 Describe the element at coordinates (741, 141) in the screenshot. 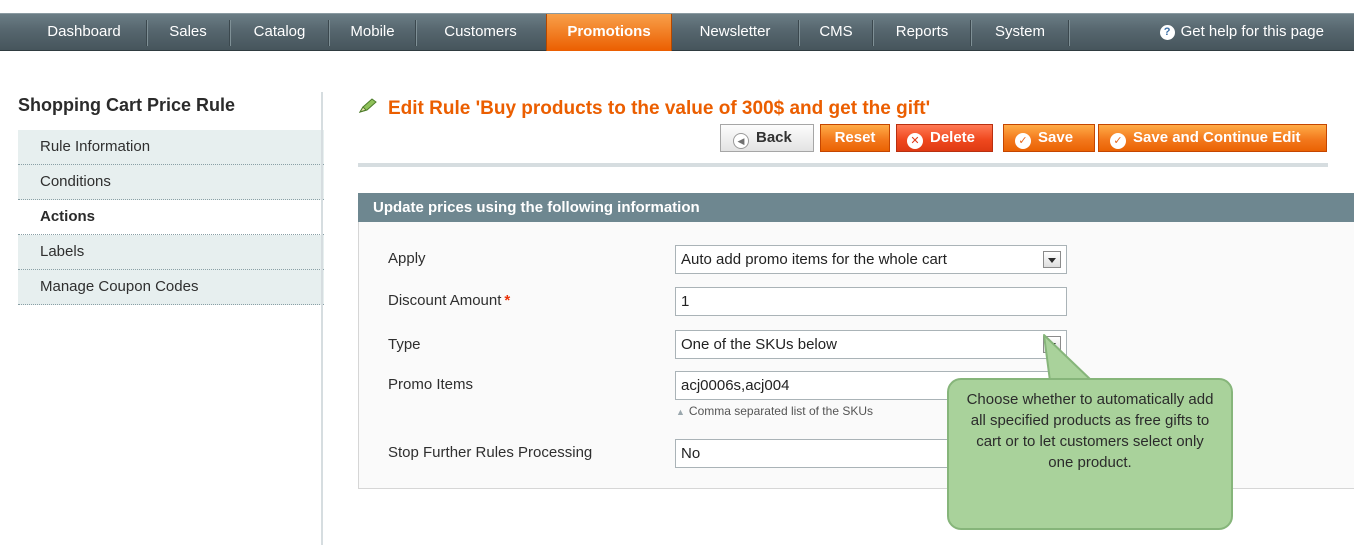

I see `back-arrow-icon: ◀` at that location.